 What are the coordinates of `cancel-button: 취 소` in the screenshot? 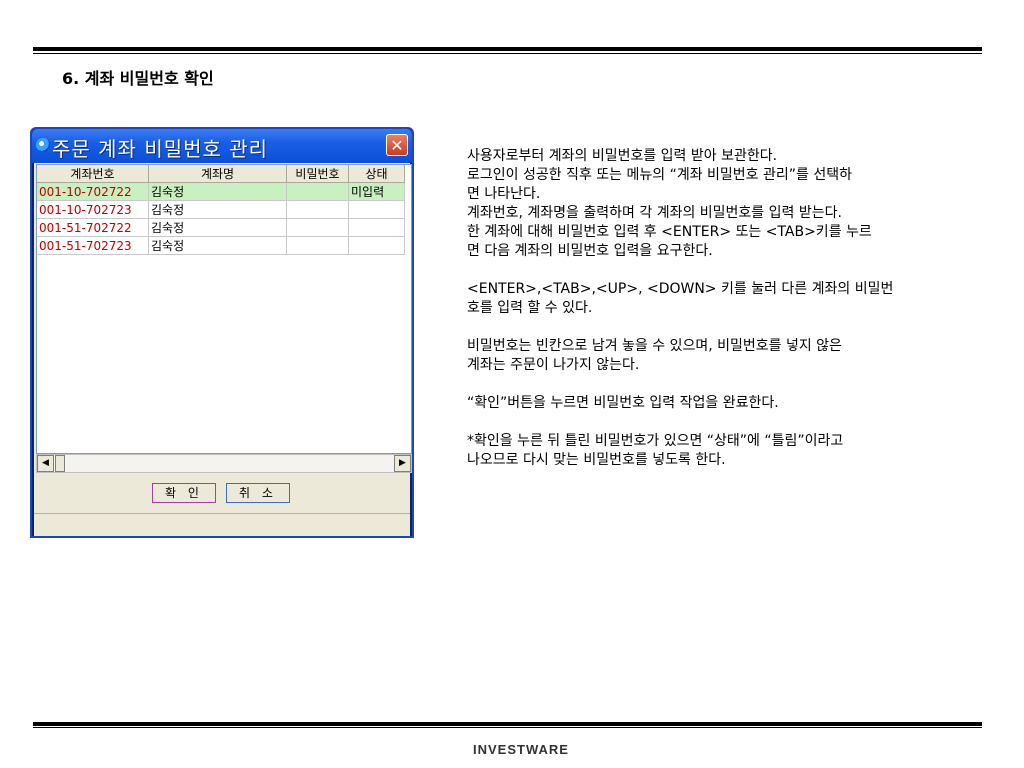 It's located at (258, 493).